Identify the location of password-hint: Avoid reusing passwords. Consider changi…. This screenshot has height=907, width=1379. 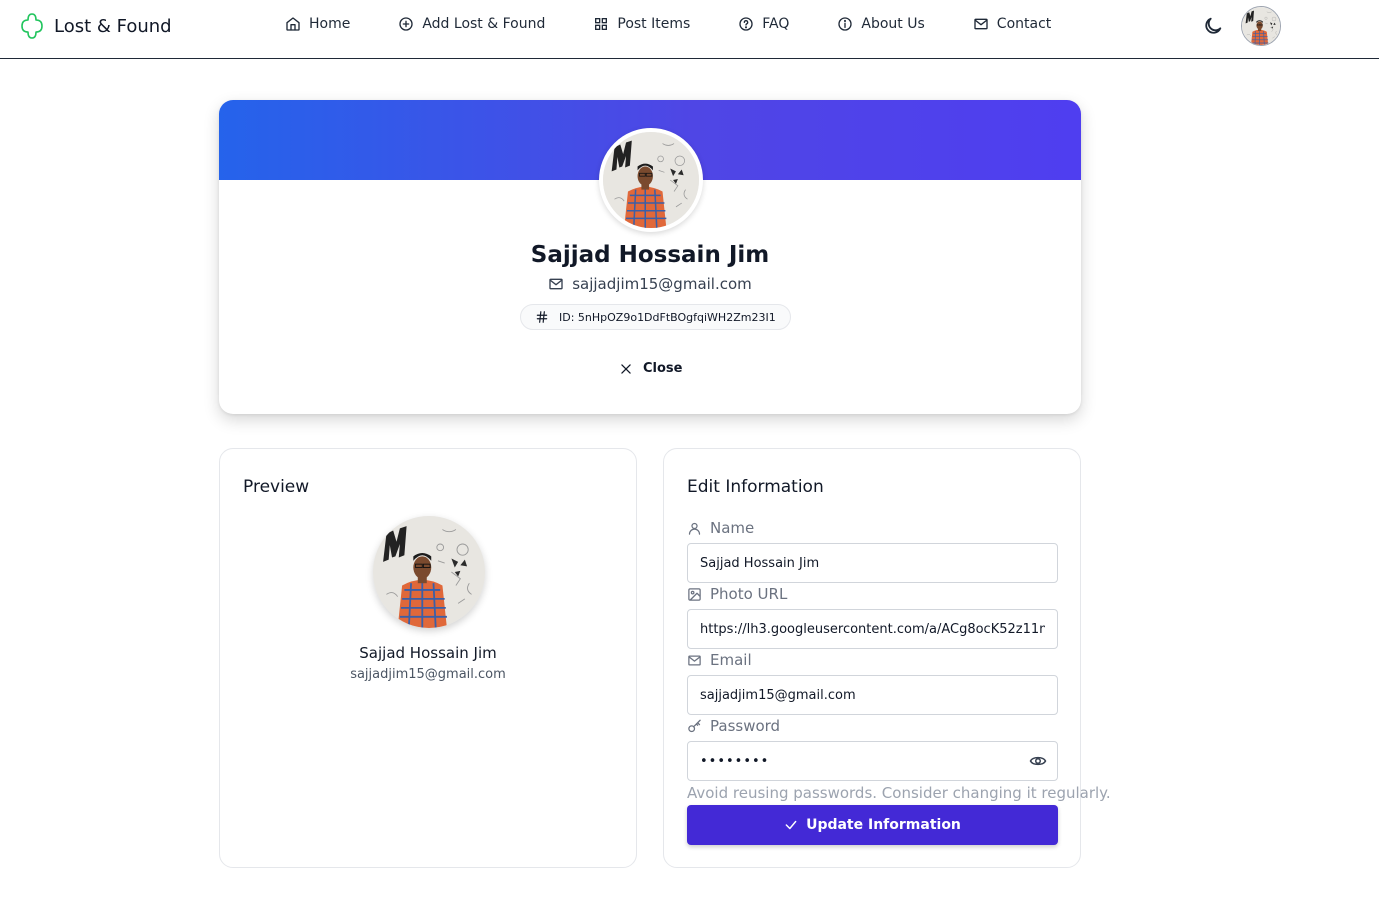
(899, 793).